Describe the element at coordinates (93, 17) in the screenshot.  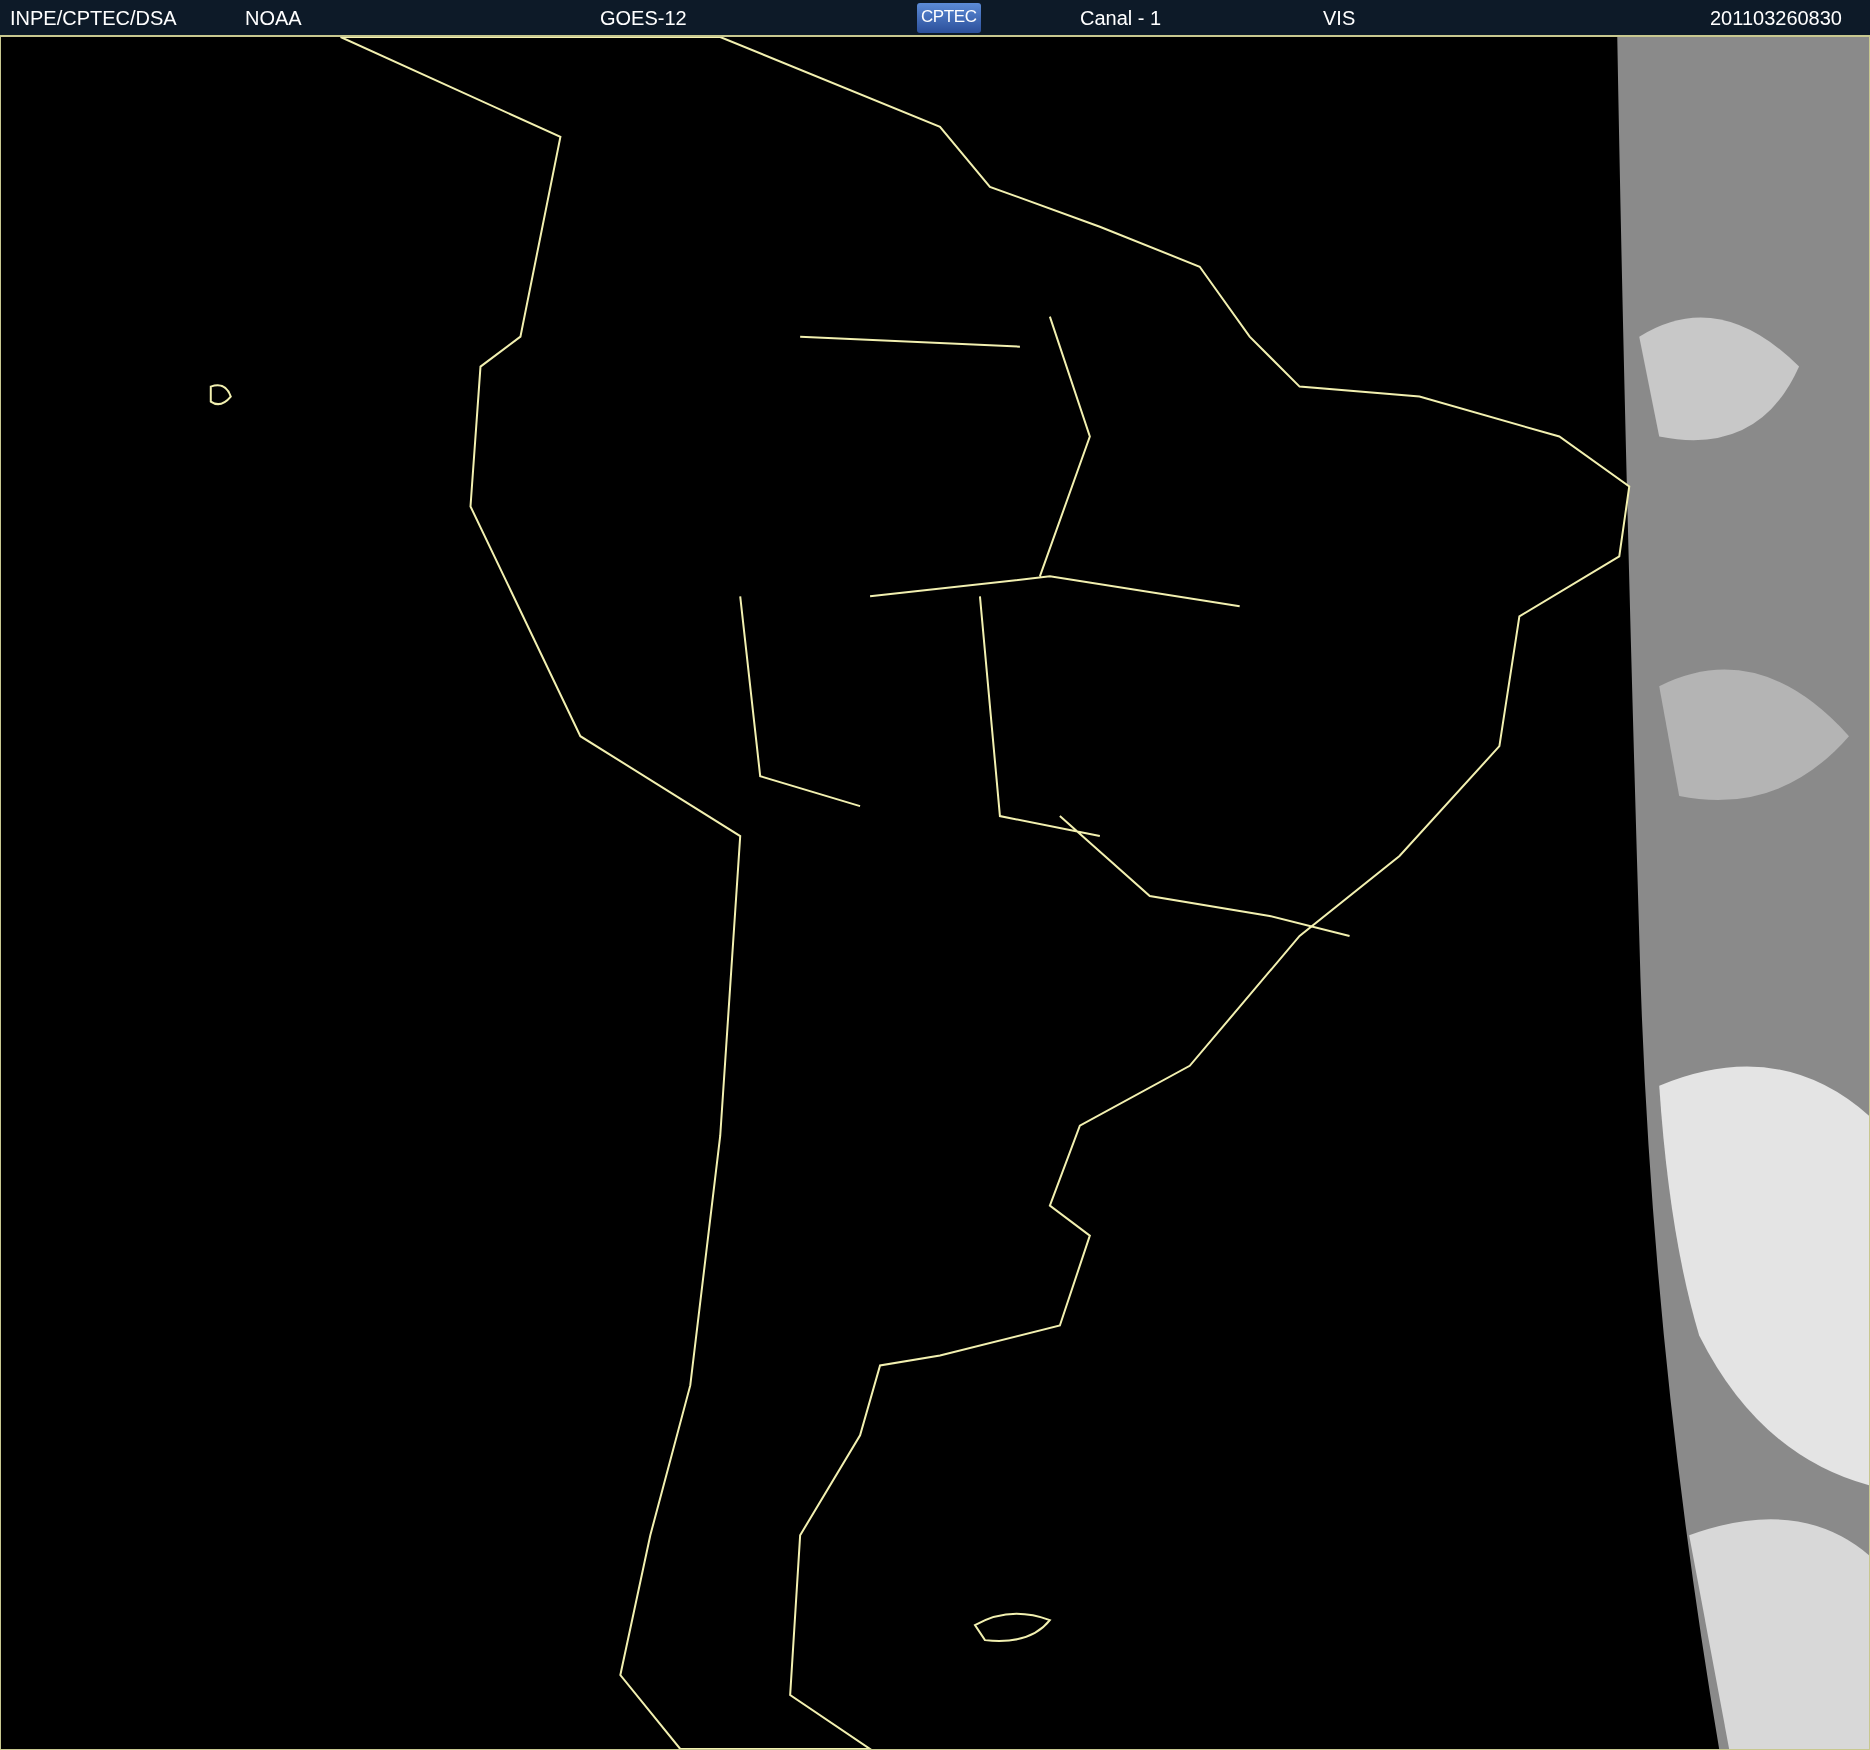
I see `header-label: INPE/CPTEC/DSA` at that location.